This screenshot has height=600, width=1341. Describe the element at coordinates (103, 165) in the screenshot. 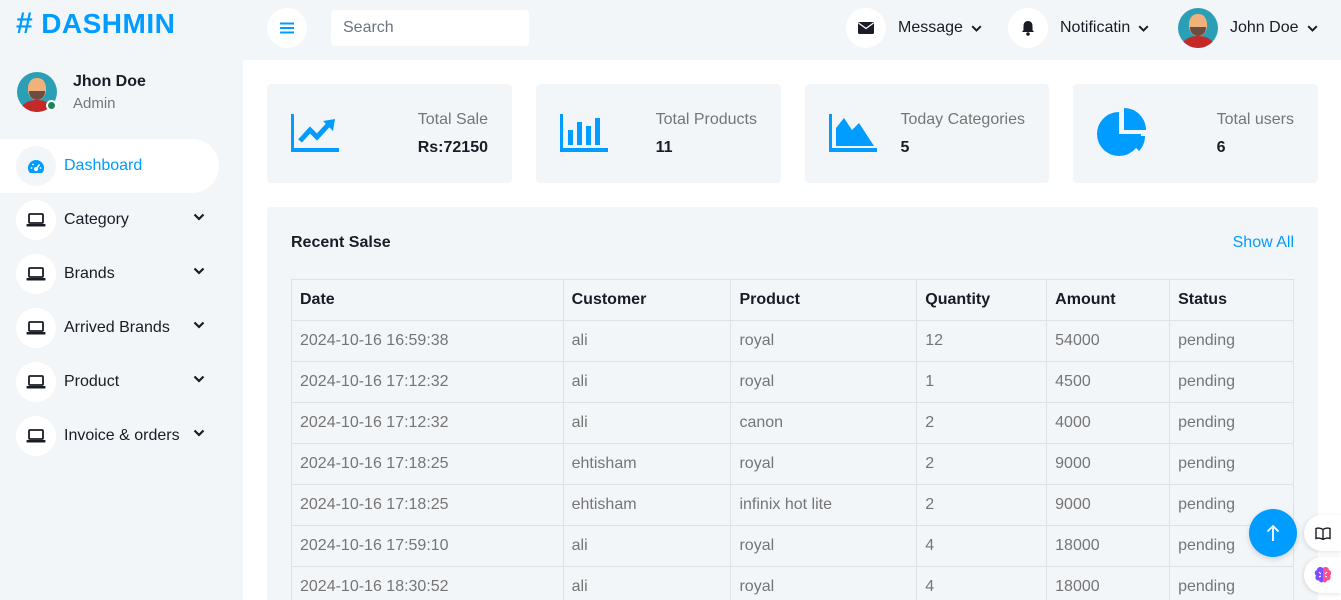

I see `sidebar-item-label: Dashboard` at that location.